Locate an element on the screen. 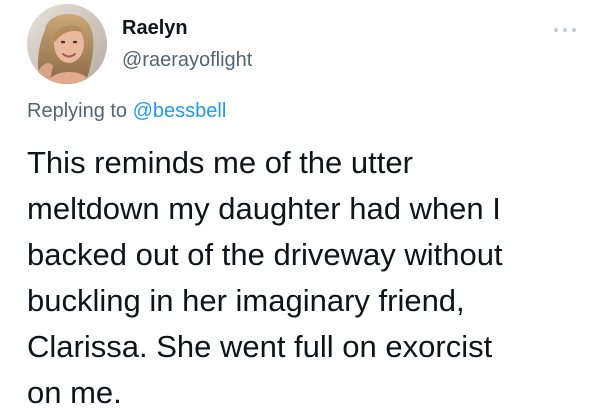 Image resolution: width=599 pixels, height=416 pixels. reply-context: Replying to @bessbell is located at coordinates (126, 111).